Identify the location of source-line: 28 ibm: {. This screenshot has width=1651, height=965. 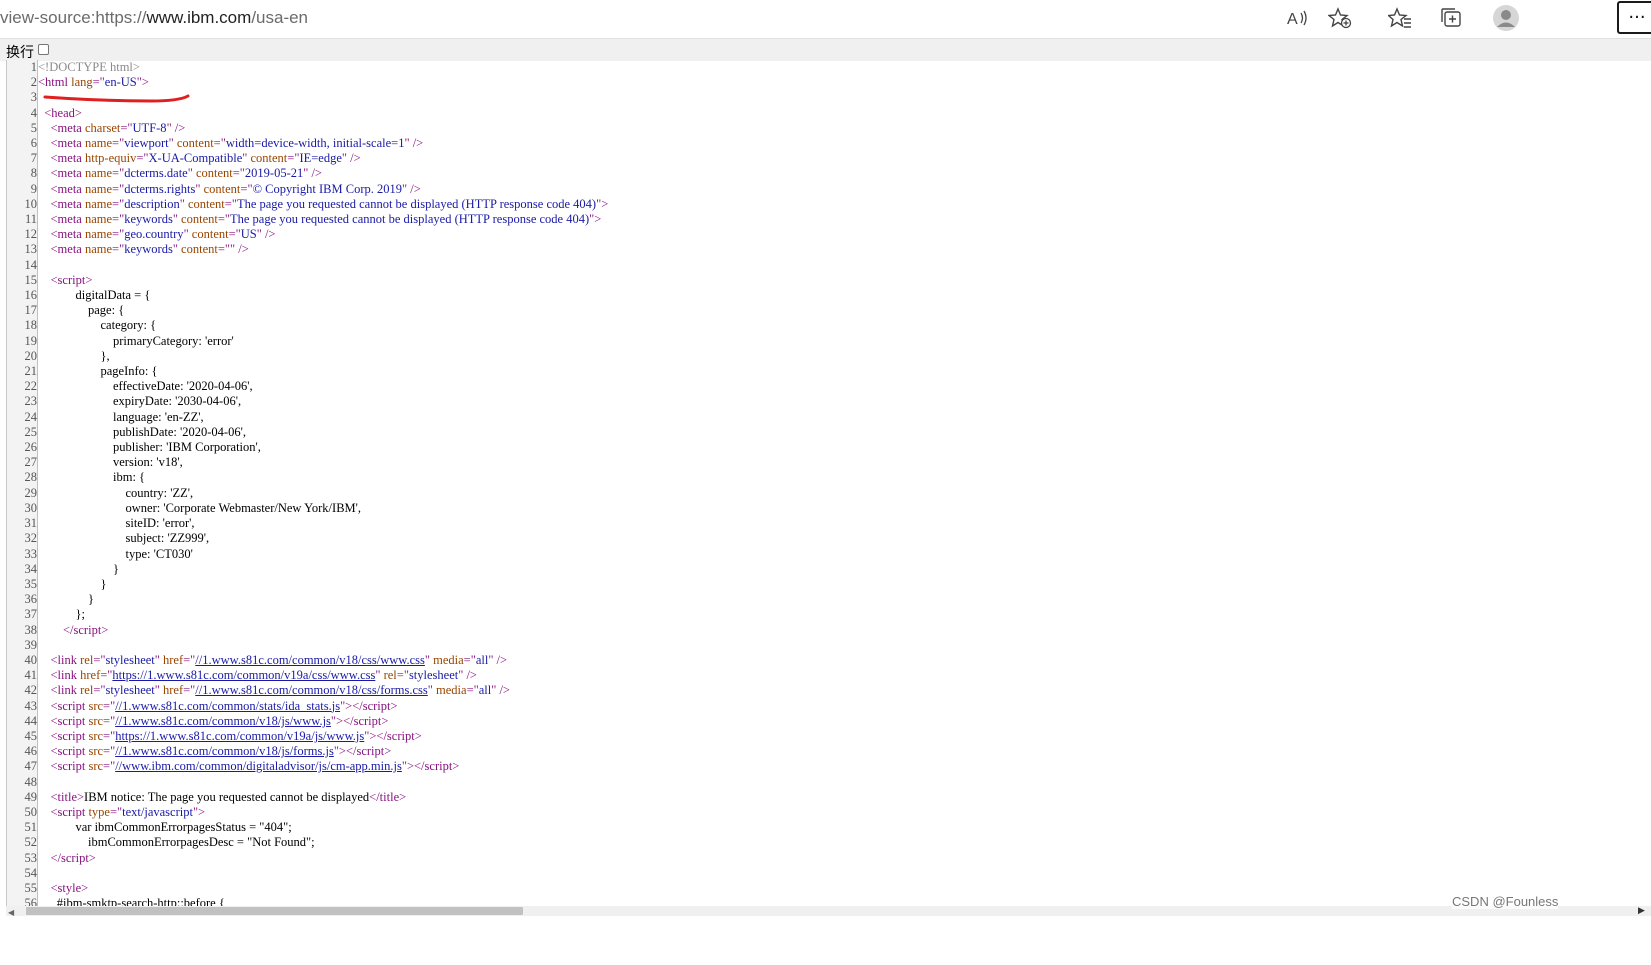
(307, 478).